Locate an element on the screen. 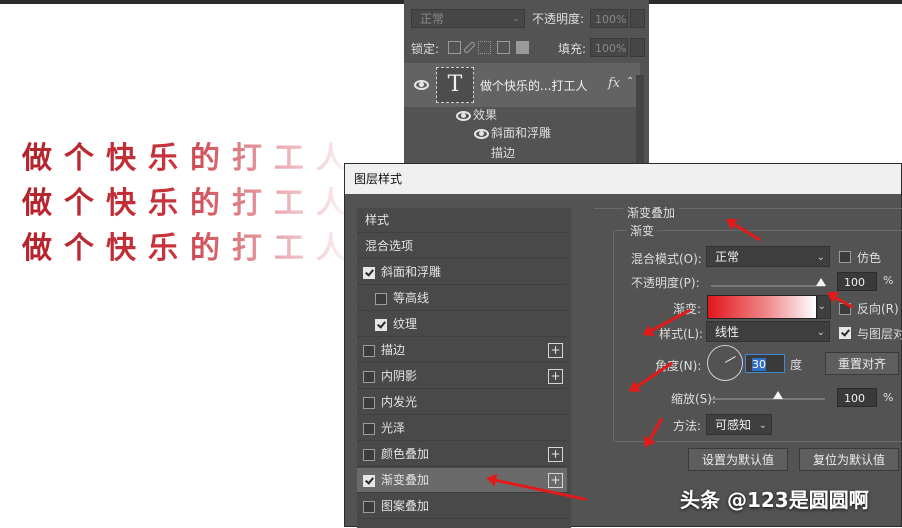  angle-input: 30 is located at coordinates (765, 363).